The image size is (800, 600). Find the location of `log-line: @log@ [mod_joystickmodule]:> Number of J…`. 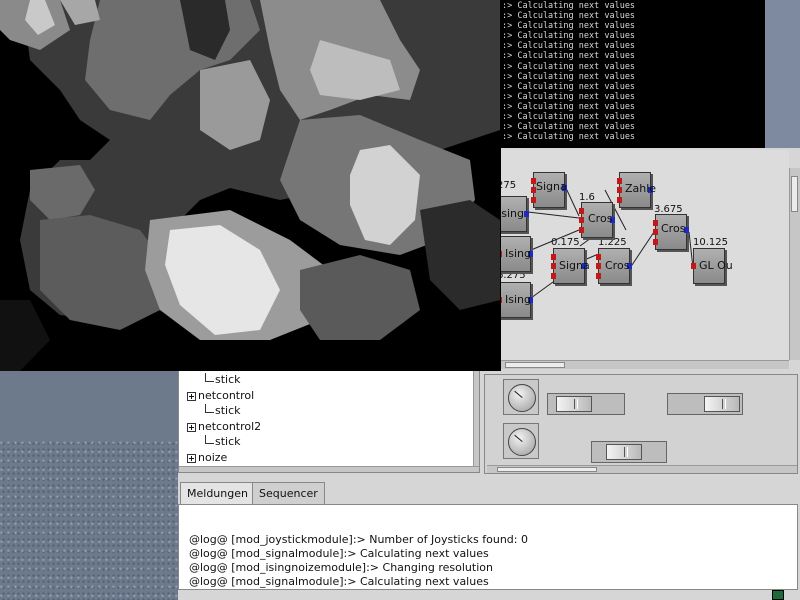

log-line: @log@ [mod_joystickmodule]:> Number of J… is located at coordinates (358, 539).